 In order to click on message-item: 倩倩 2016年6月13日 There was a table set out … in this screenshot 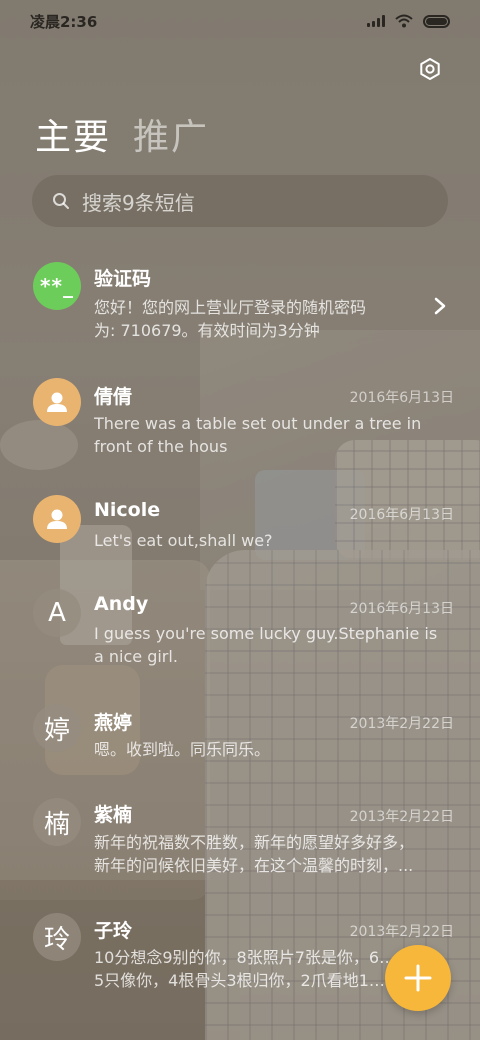, I will do `click(240, 425)`.